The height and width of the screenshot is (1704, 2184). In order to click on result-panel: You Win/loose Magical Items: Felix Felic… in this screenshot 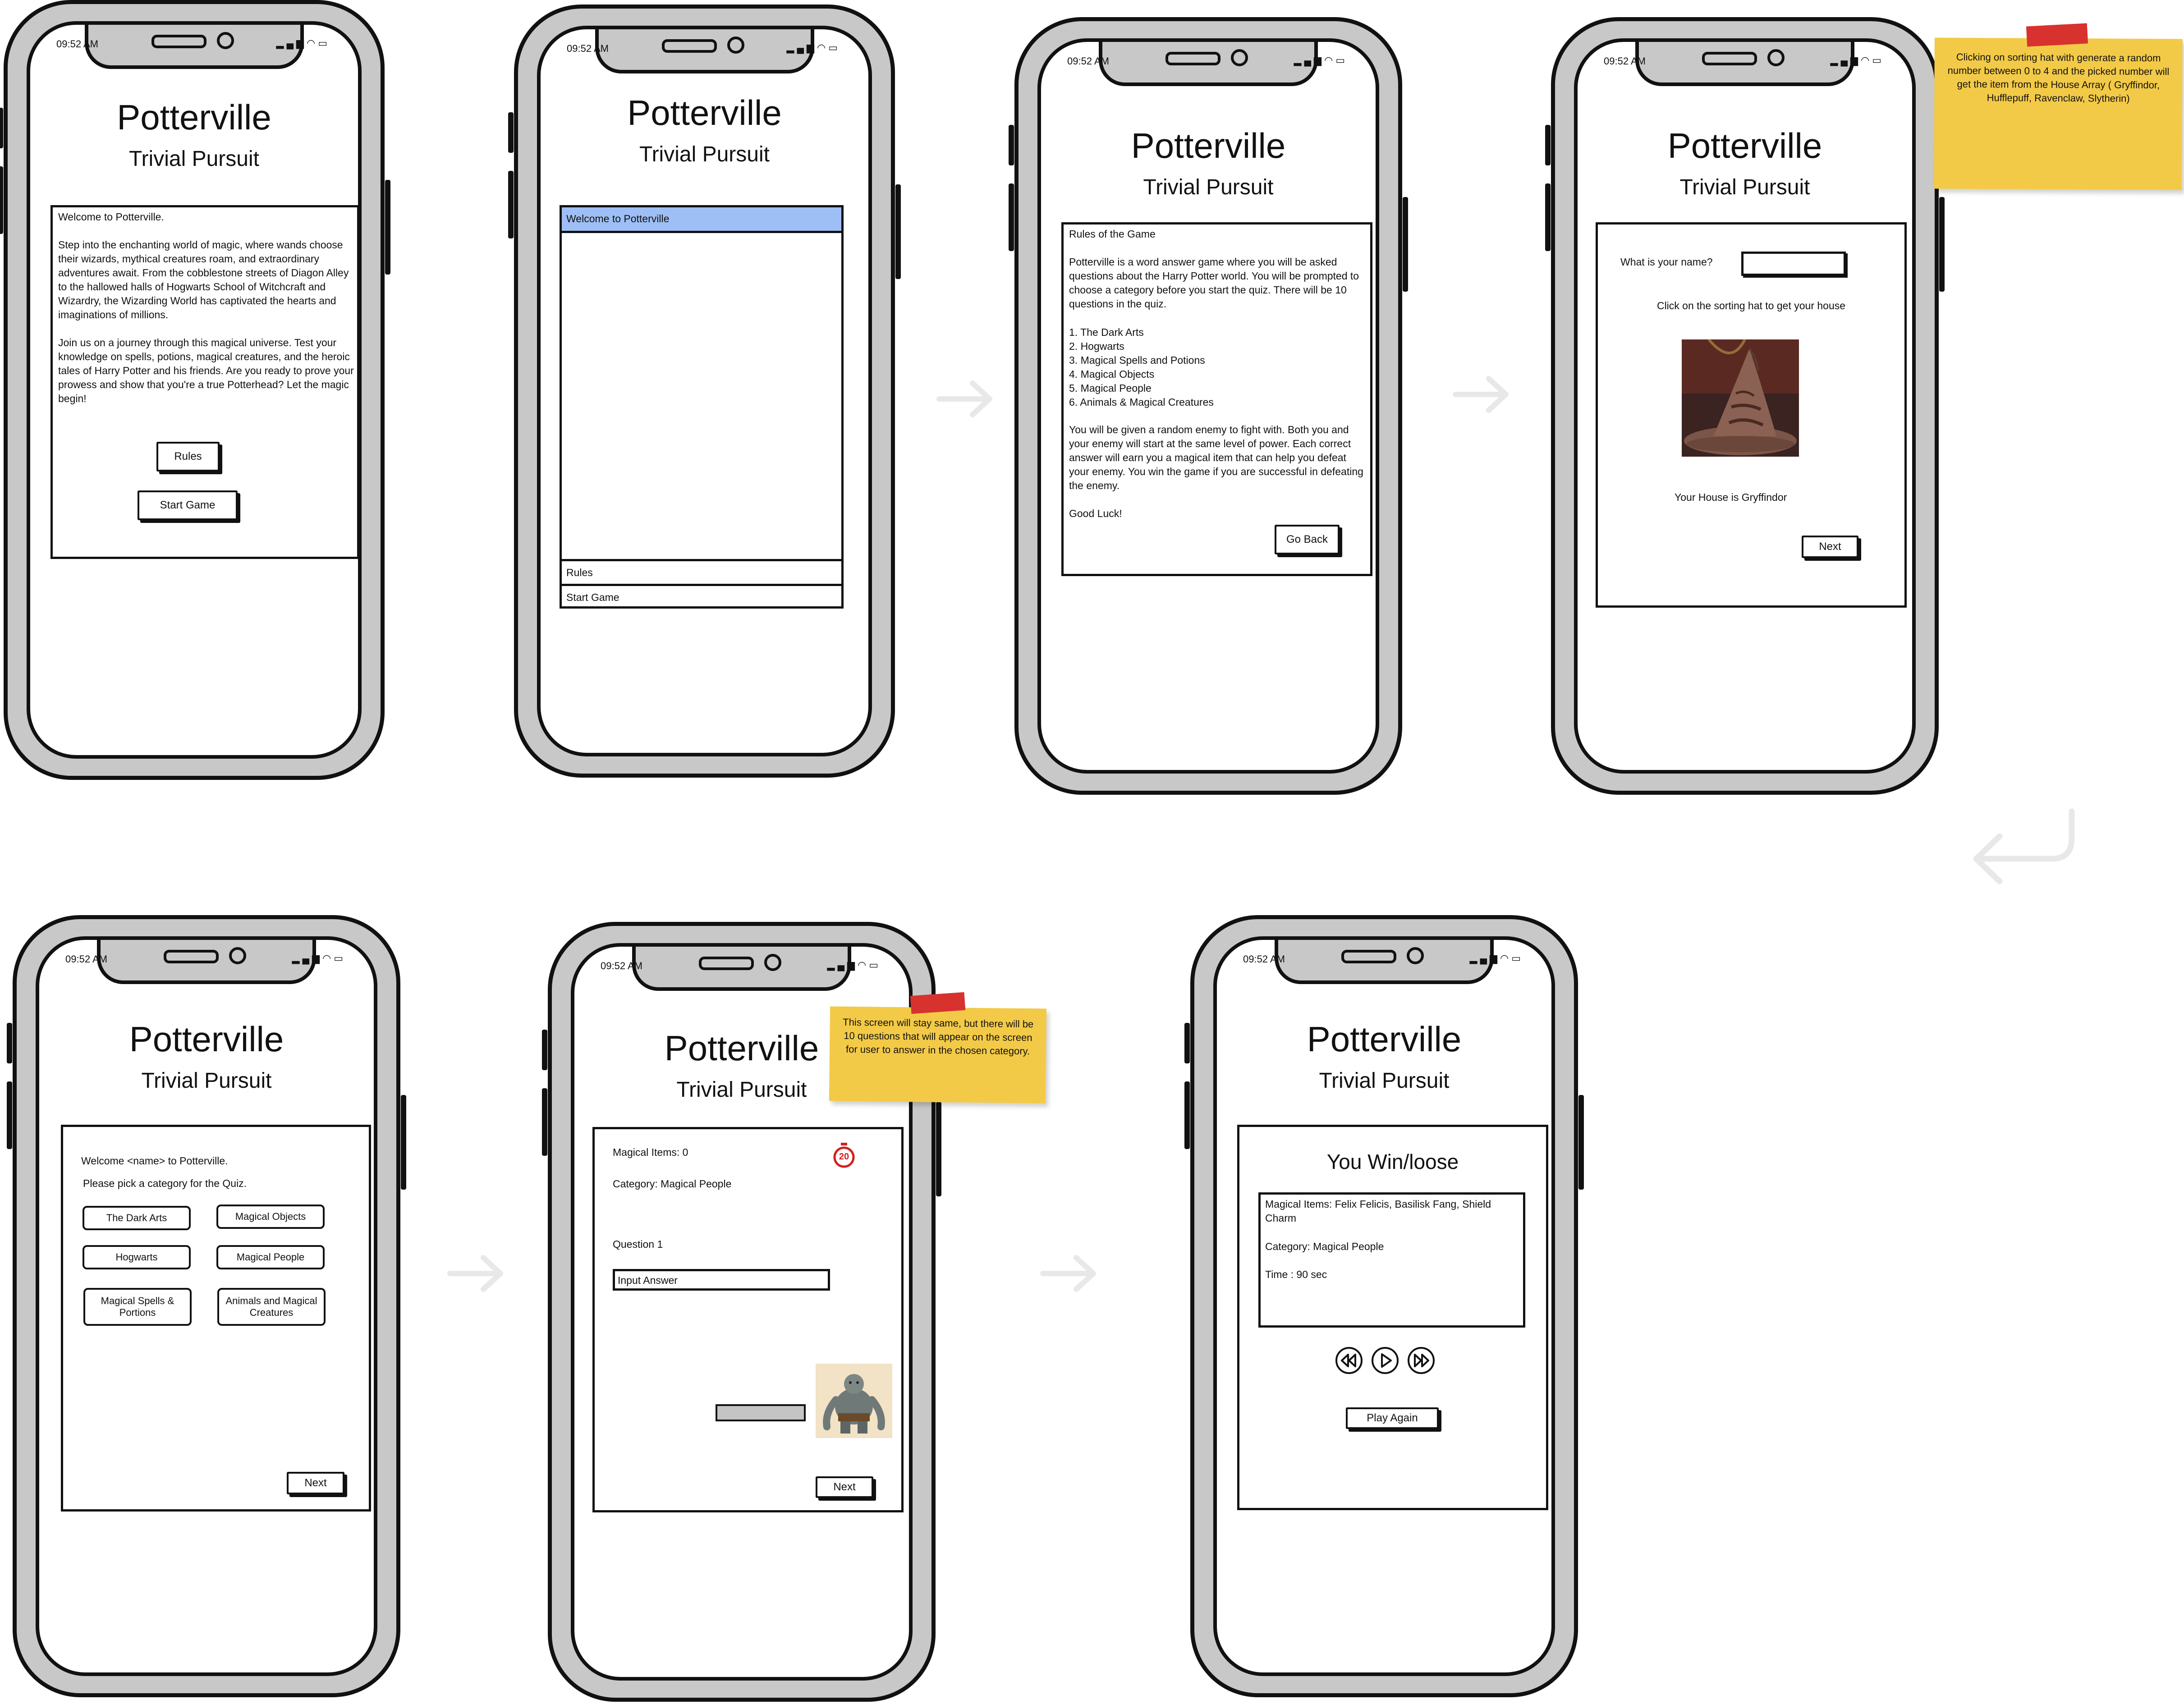, I will do `click(1392, 1317)`.